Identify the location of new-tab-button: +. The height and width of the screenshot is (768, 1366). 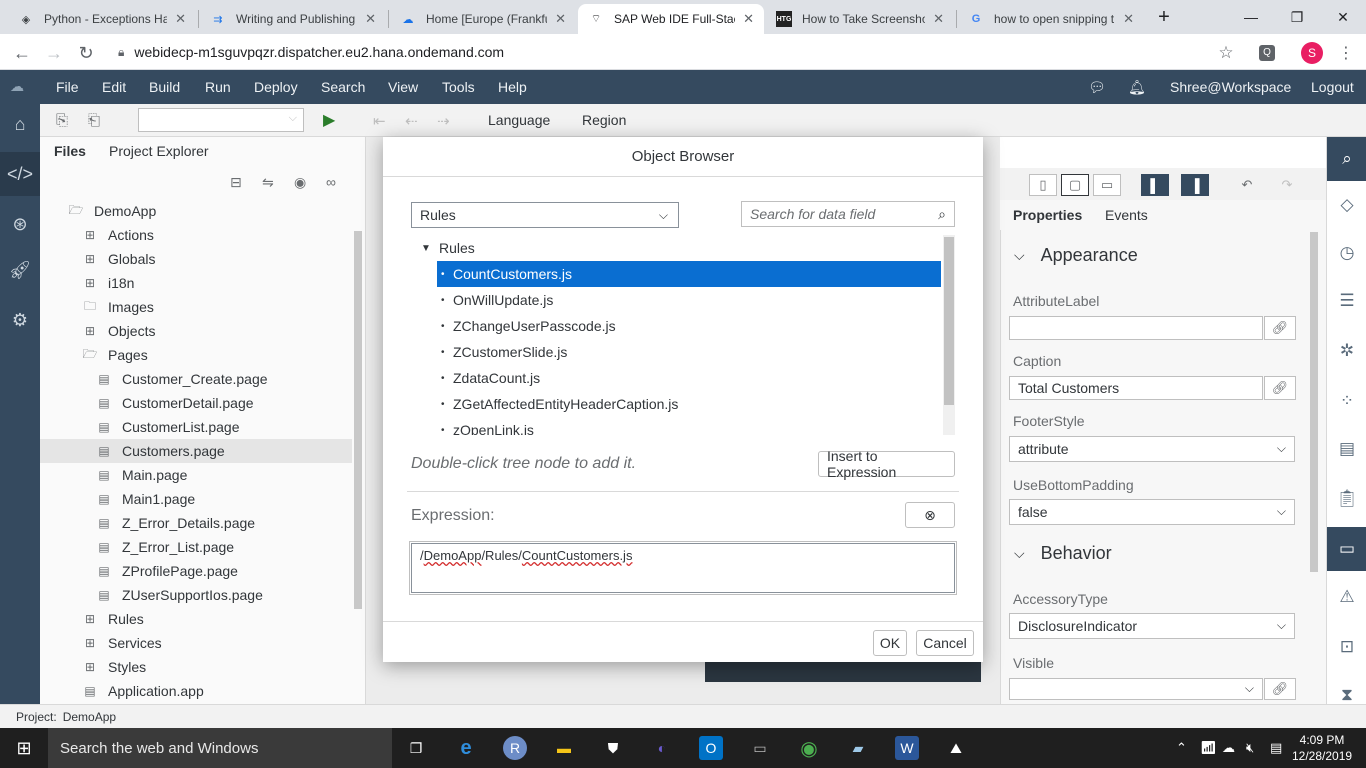
(1164, 17).